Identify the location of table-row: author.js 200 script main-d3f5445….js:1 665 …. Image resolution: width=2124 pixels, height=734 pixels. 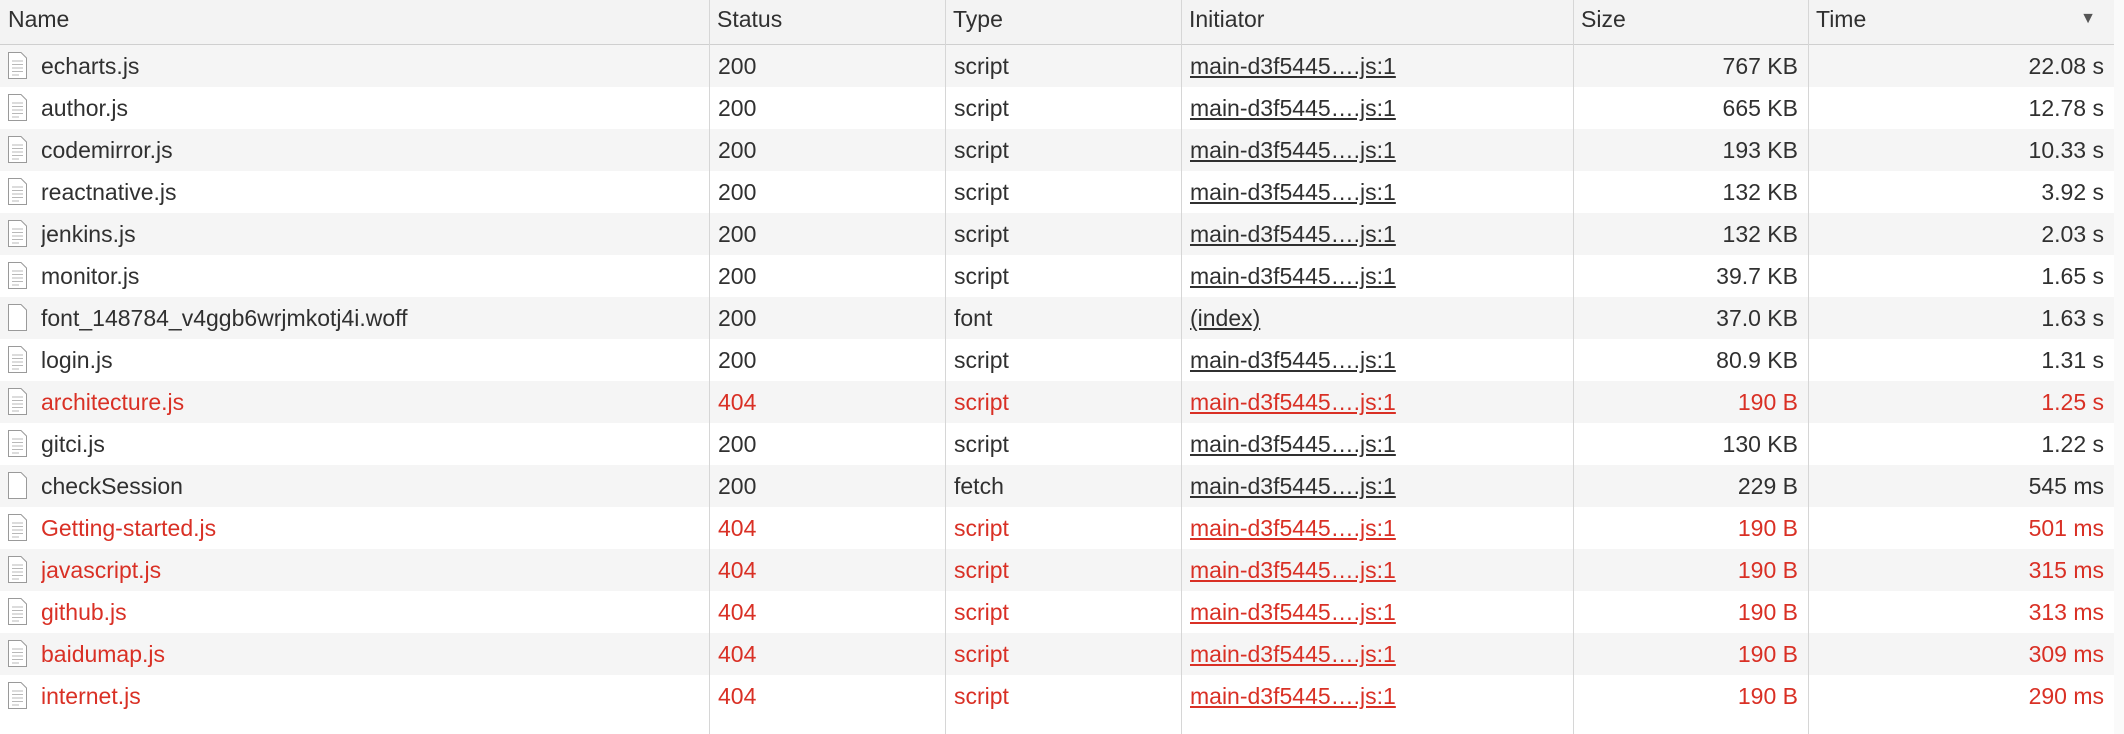
(1062, 108).